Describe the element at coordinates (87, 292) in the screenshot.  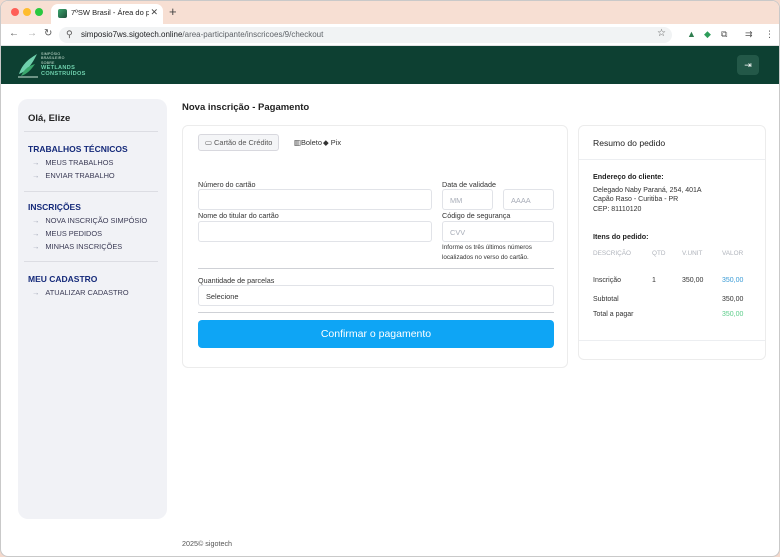
I see `sidebar-item-label: ATUALIZAR CADASTRO` at that location.